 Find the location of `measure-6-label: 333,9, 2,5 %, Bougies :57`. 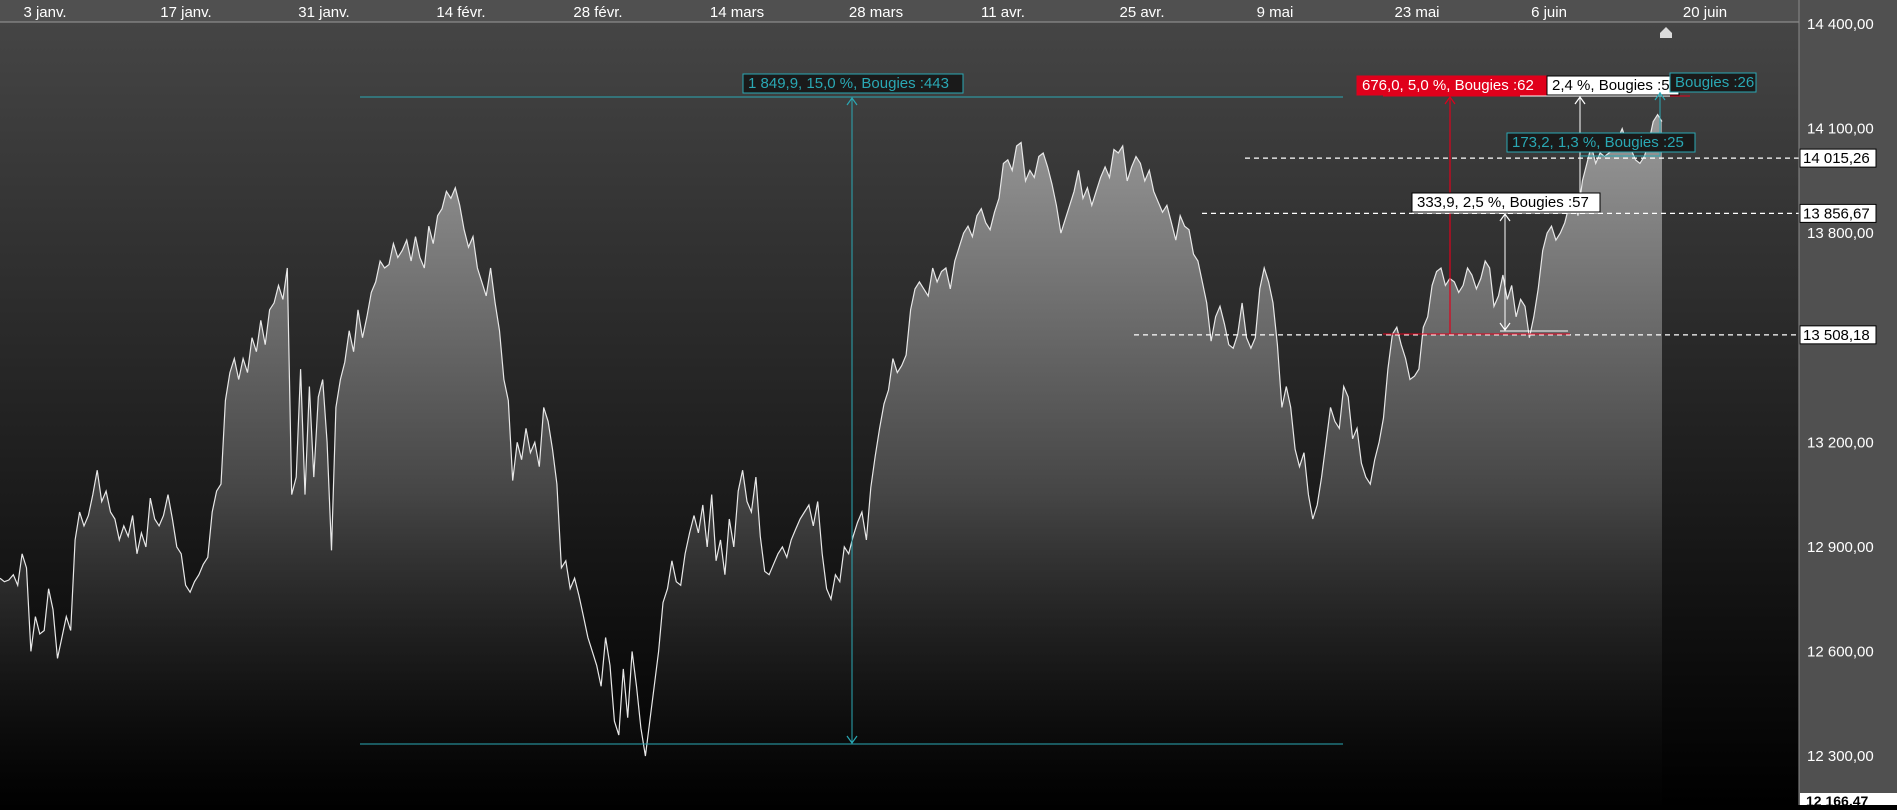

measure-6-label: 333,9, 2,5 %, Bougies :57 is located at coordinates (1503, 202).